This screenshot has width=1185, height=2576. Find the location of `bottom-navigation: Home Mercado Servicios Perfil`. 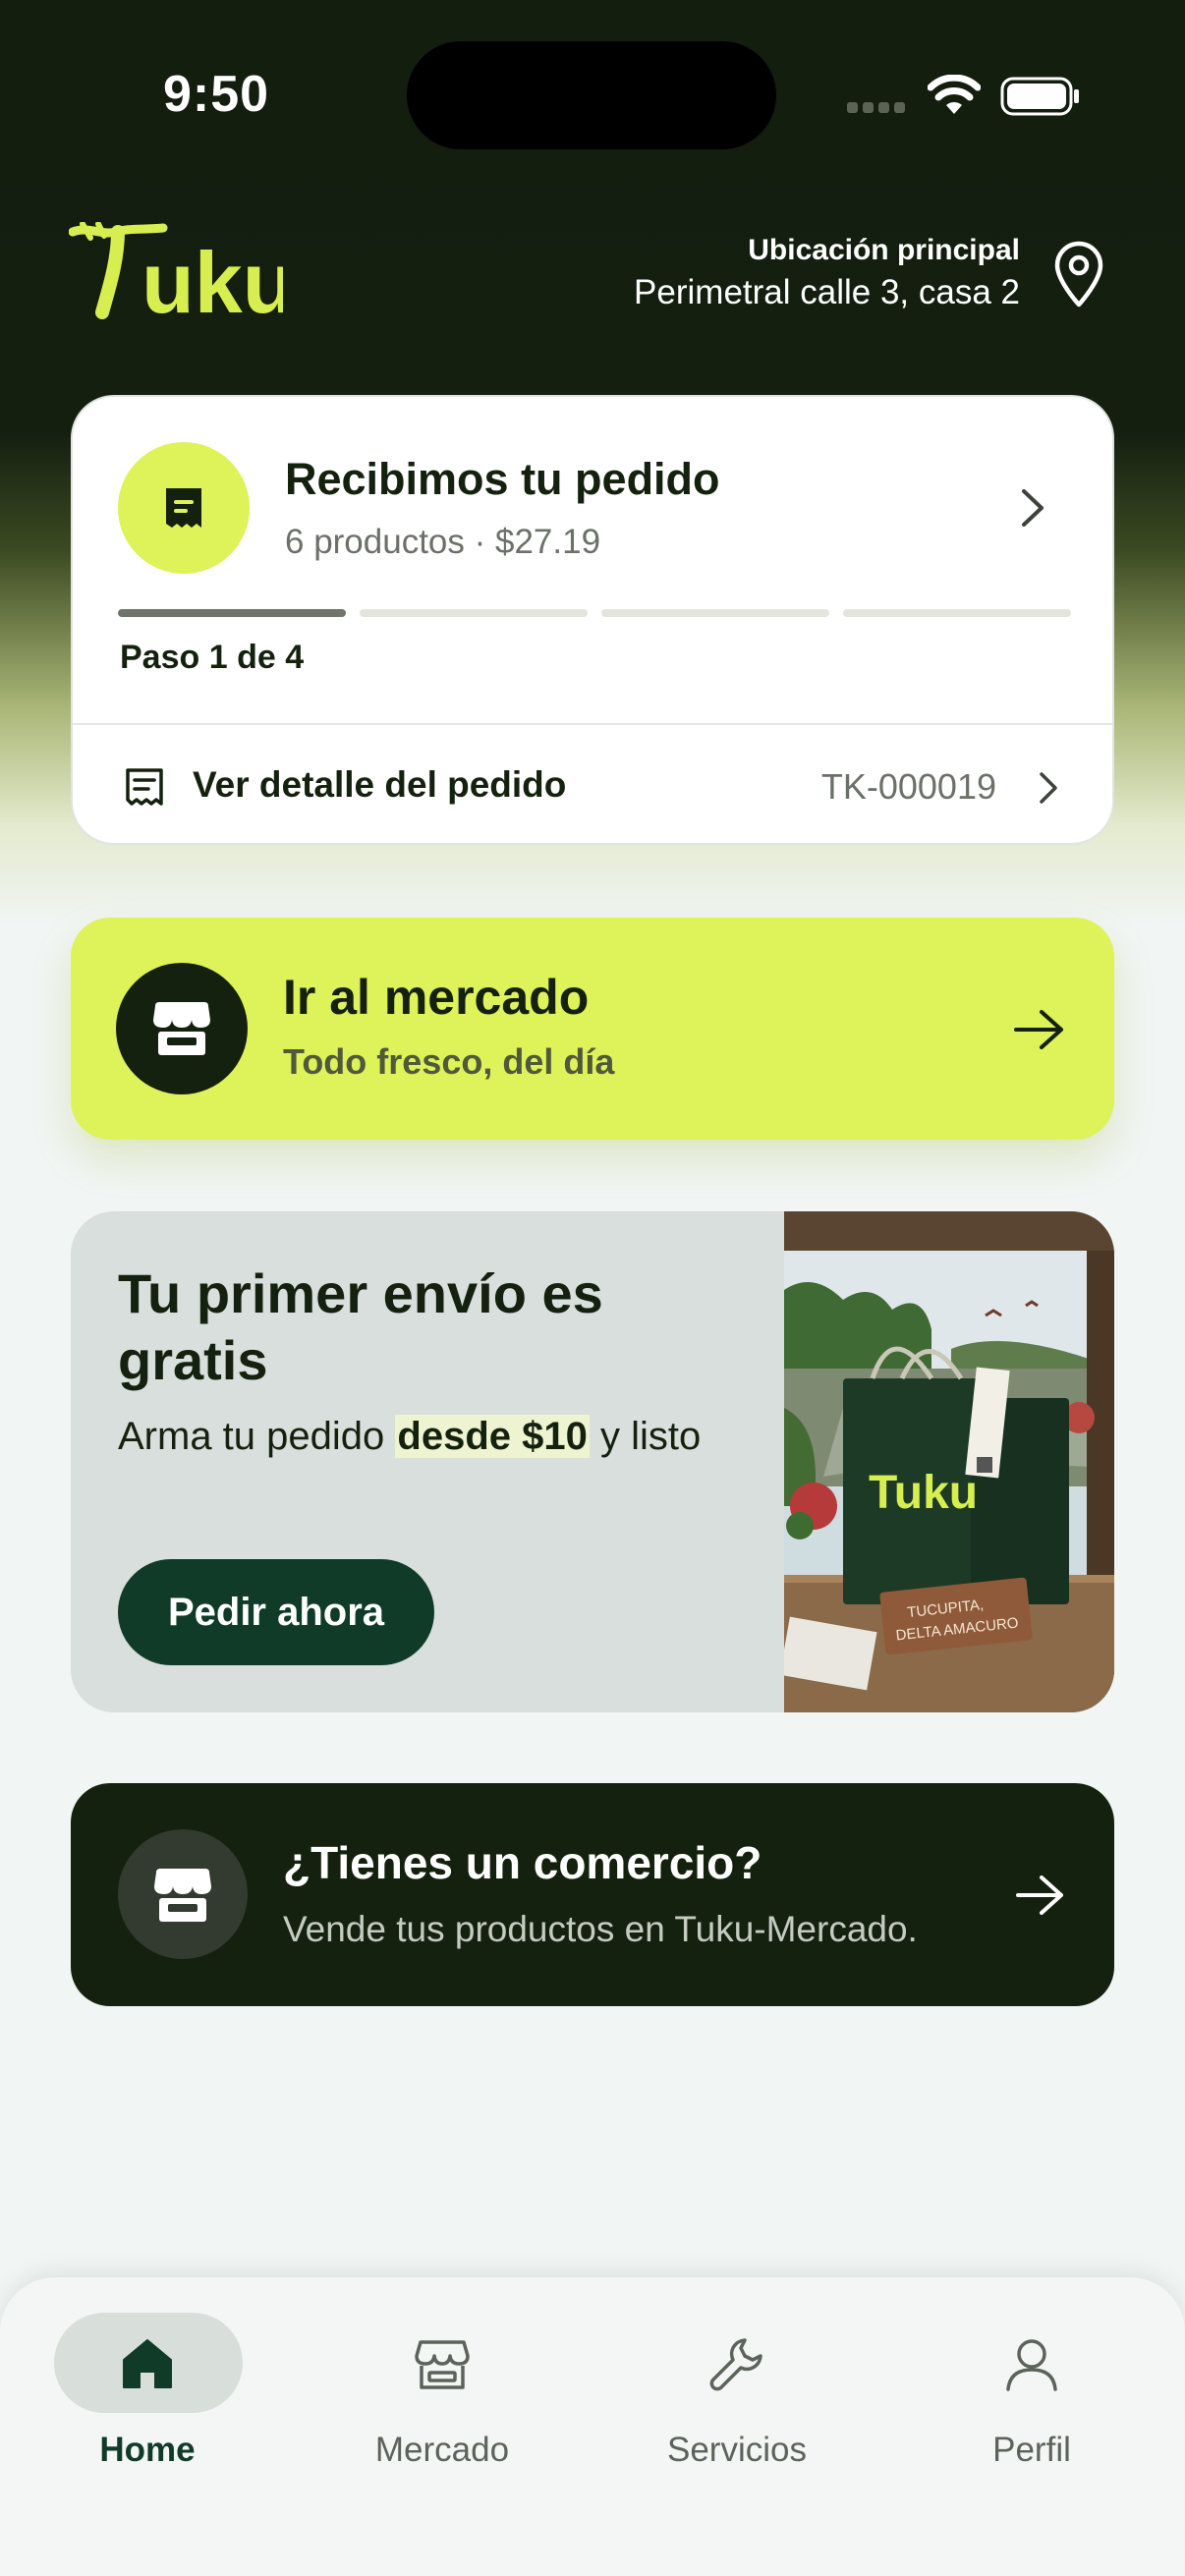

bottom-navigation: Home Mercado Servicios Perfil is located at coordinates (592, 2426).